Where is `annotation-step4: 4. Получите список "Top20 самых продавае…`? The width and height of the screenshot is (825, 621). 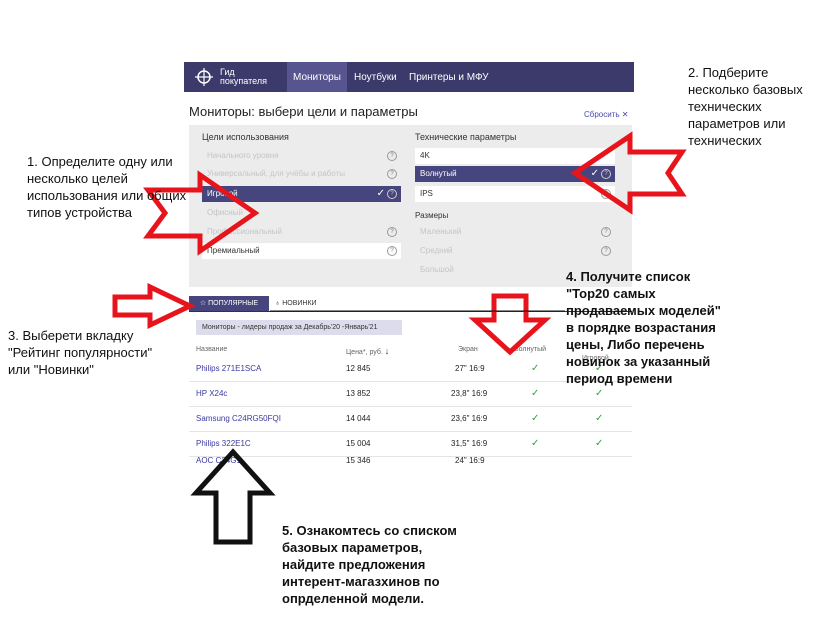
annotation-step4: 4. Получите список "Top20 самых продавае… is located at coordinates (643, 327).